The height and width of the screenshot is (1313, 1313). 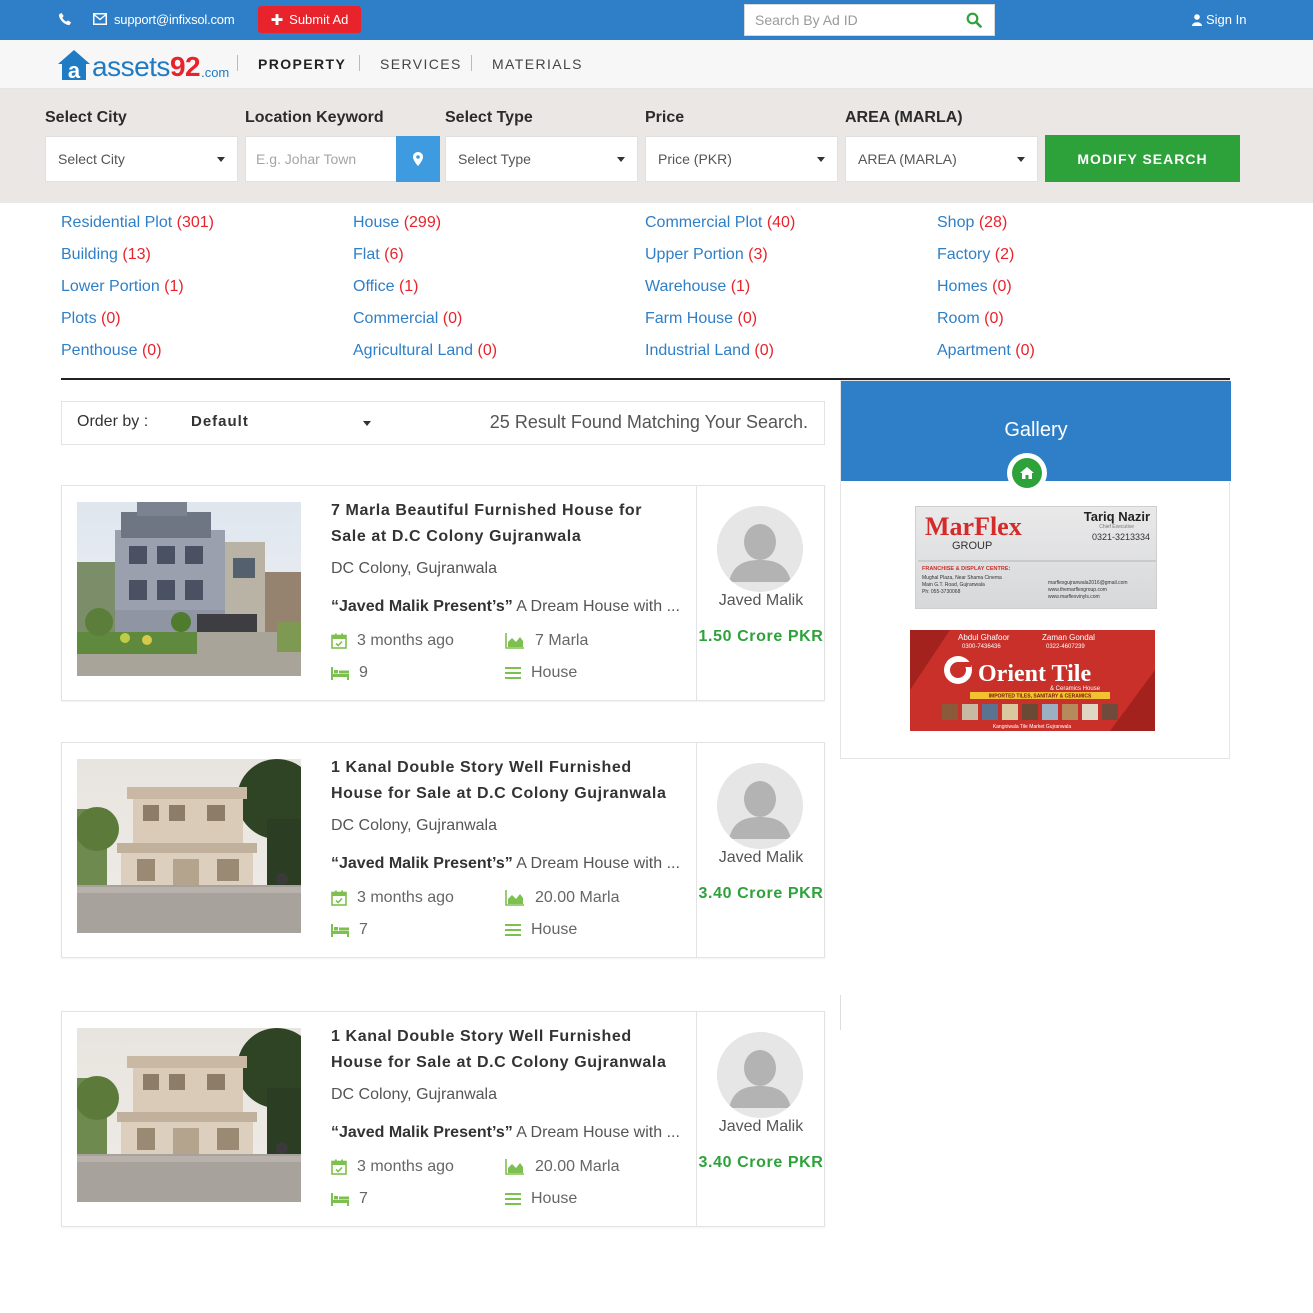 I want to click on nav-property: PROPERTY, so click(x=302, y=64).